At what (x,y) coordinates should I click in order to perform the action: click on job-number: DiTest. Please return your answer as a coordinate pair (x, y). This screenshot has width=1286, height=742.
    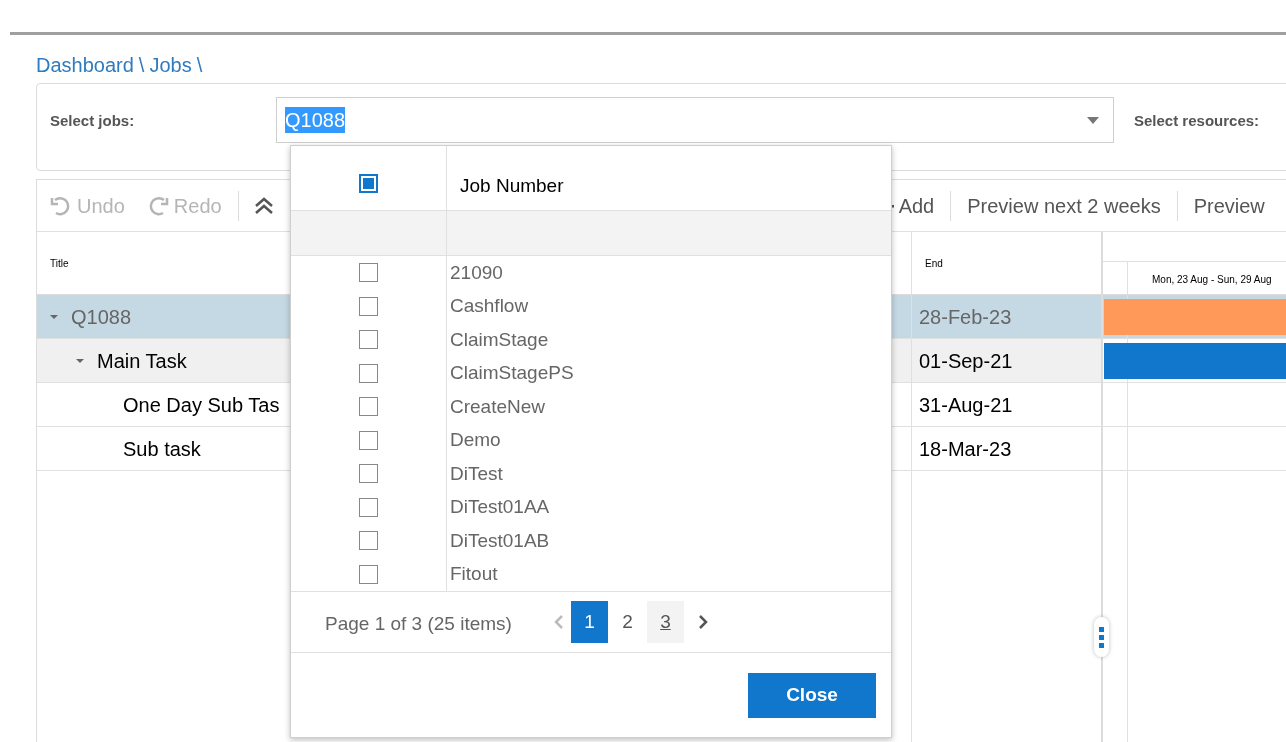
    Looking at the image, I should click on (475, 474).